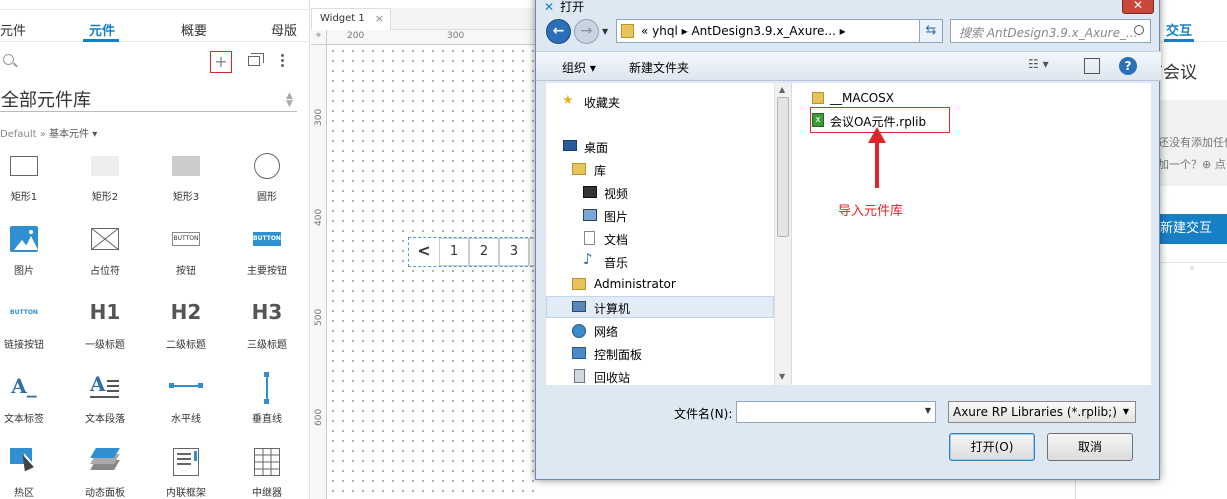 The image size is (1227, 499). Describe the element at coordinates (186, 462) in the screenshot. I see `inline-frame-icon` at that location.